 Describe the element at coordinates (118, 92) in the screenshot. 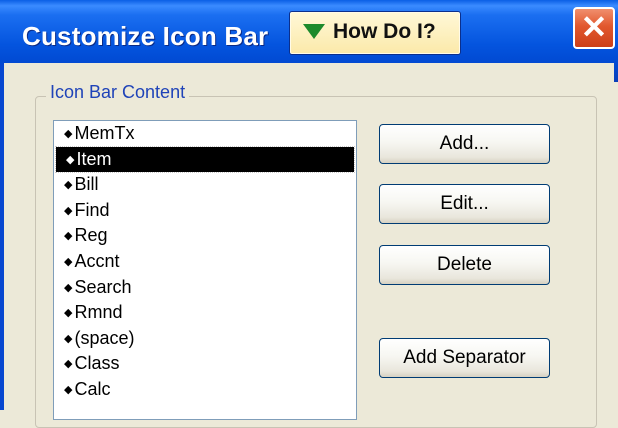

I see `group-title: Icon Bar Content` at that location.